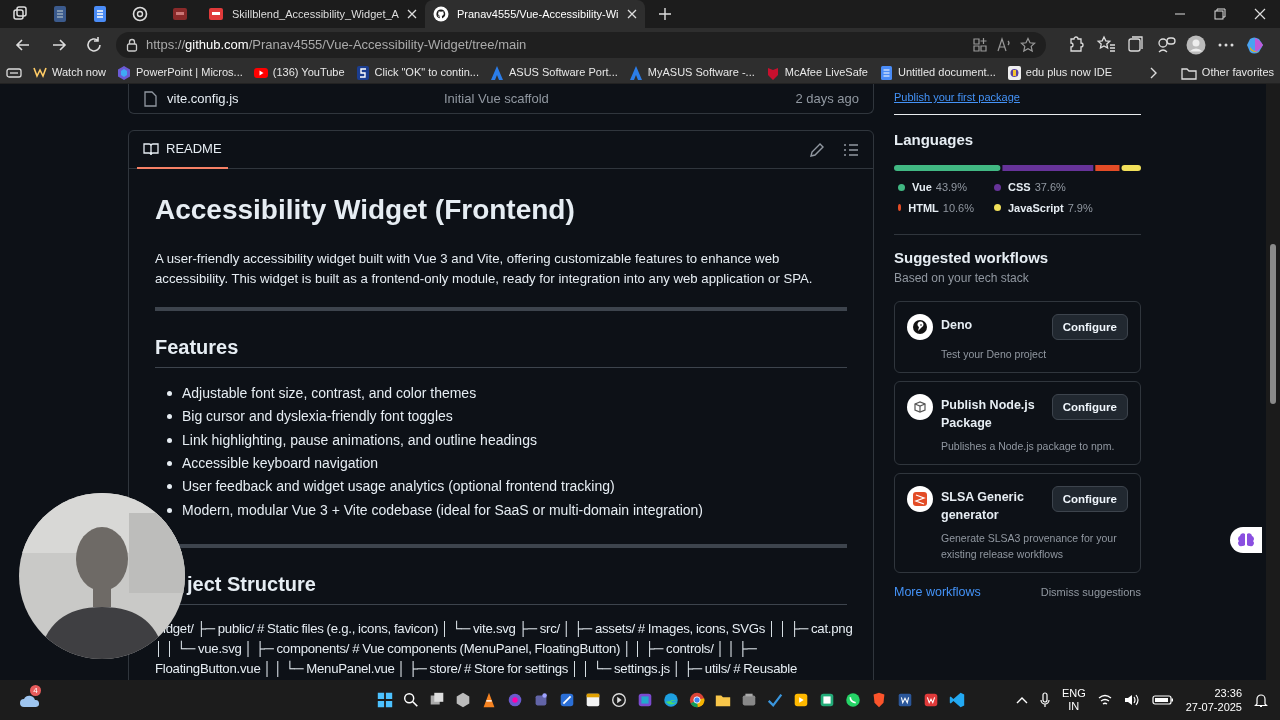 The height and width of the screenshot is (720, 1280). What do you see at coordinates (922, 187) in the screenshot?
I see `language-name: Vue` at bounding box center [922, 187].